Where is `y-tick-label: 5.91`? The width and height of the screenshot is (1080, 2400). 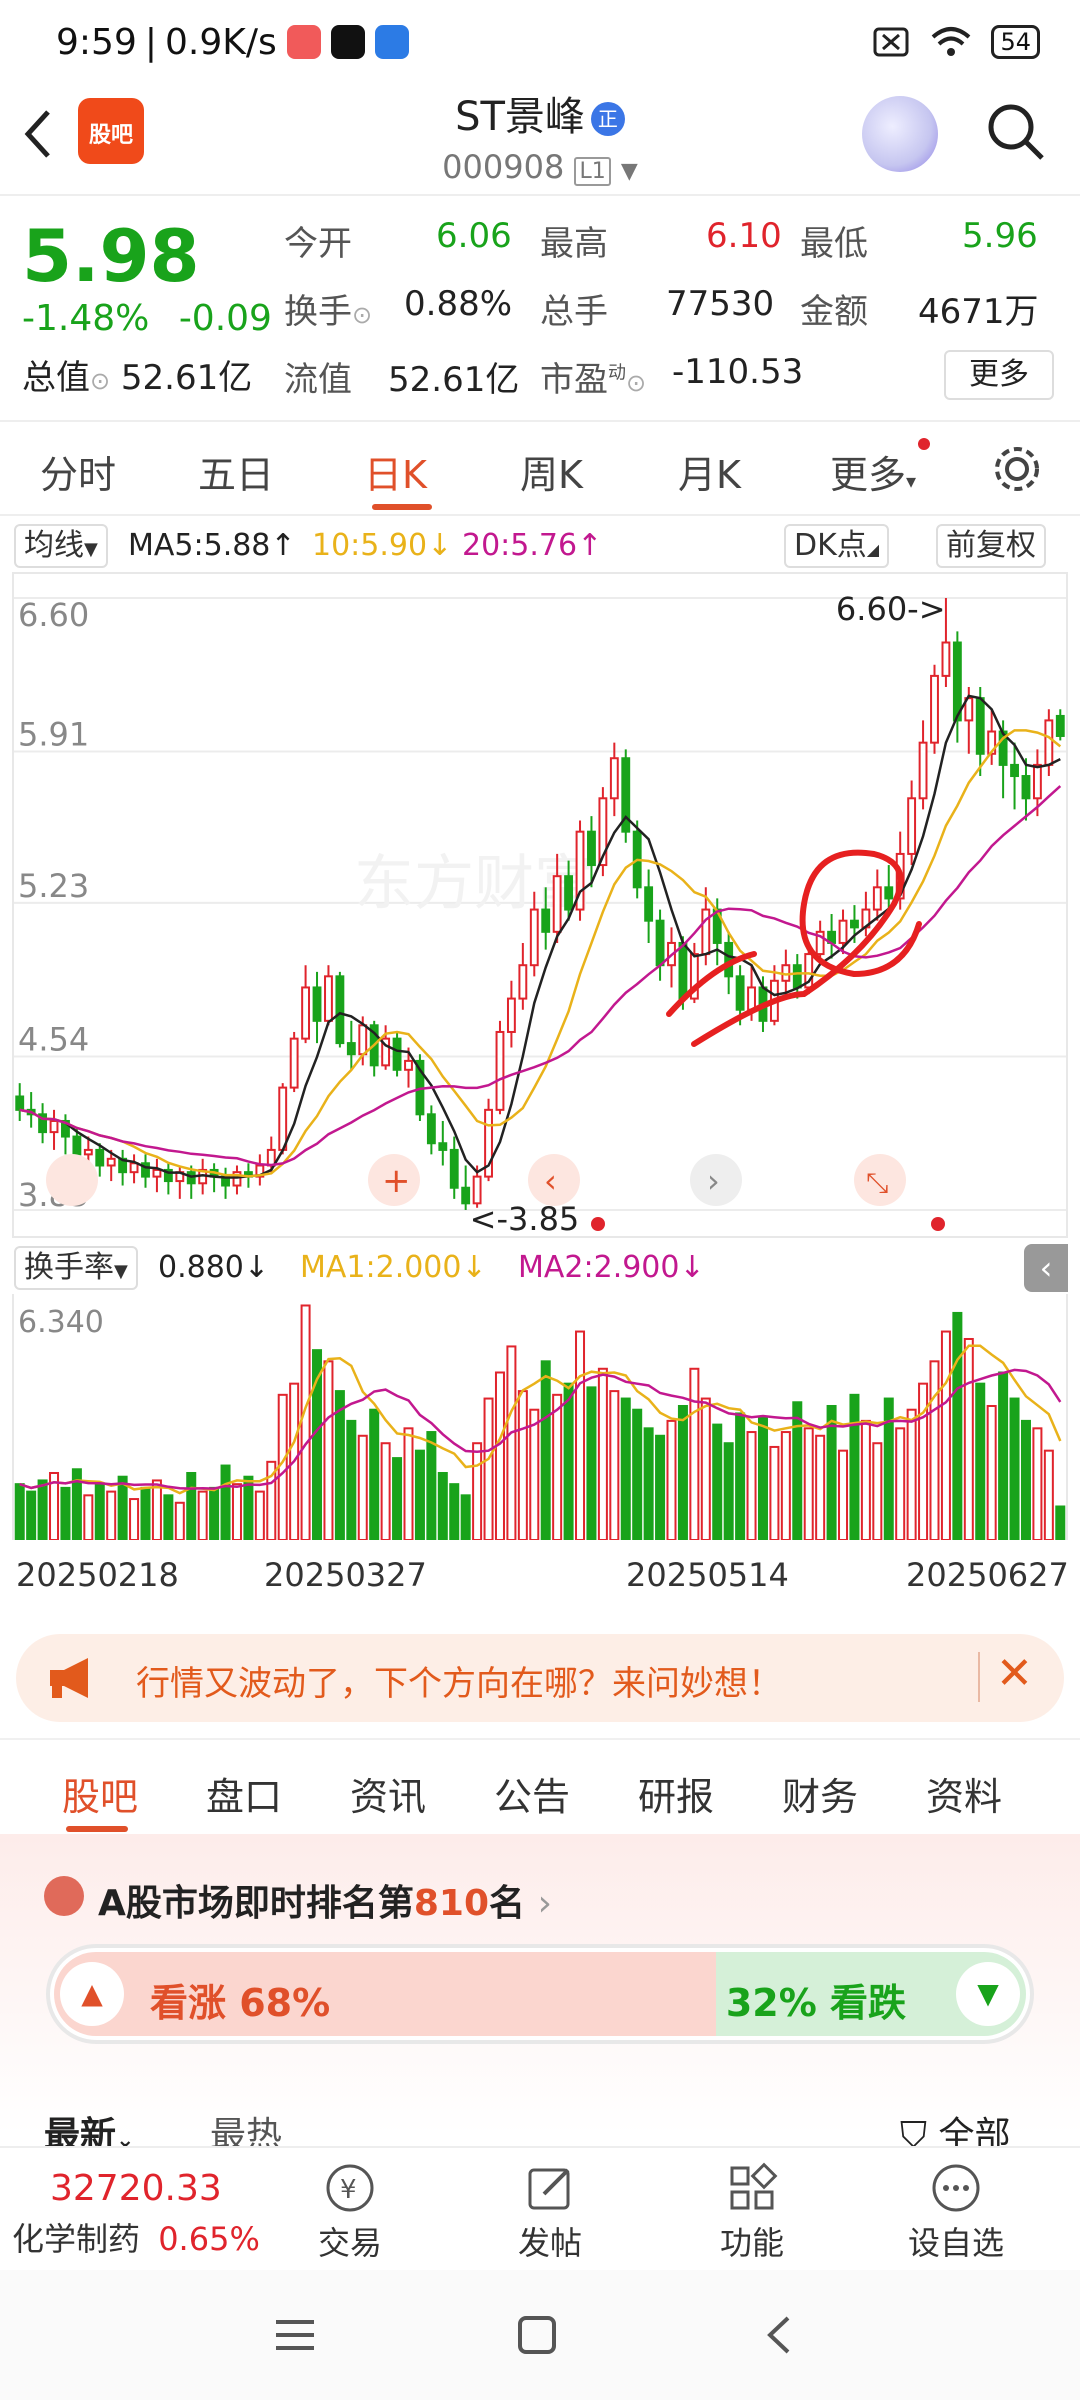 y-tick-label: 5.91 is located at coordinates (53, 735).